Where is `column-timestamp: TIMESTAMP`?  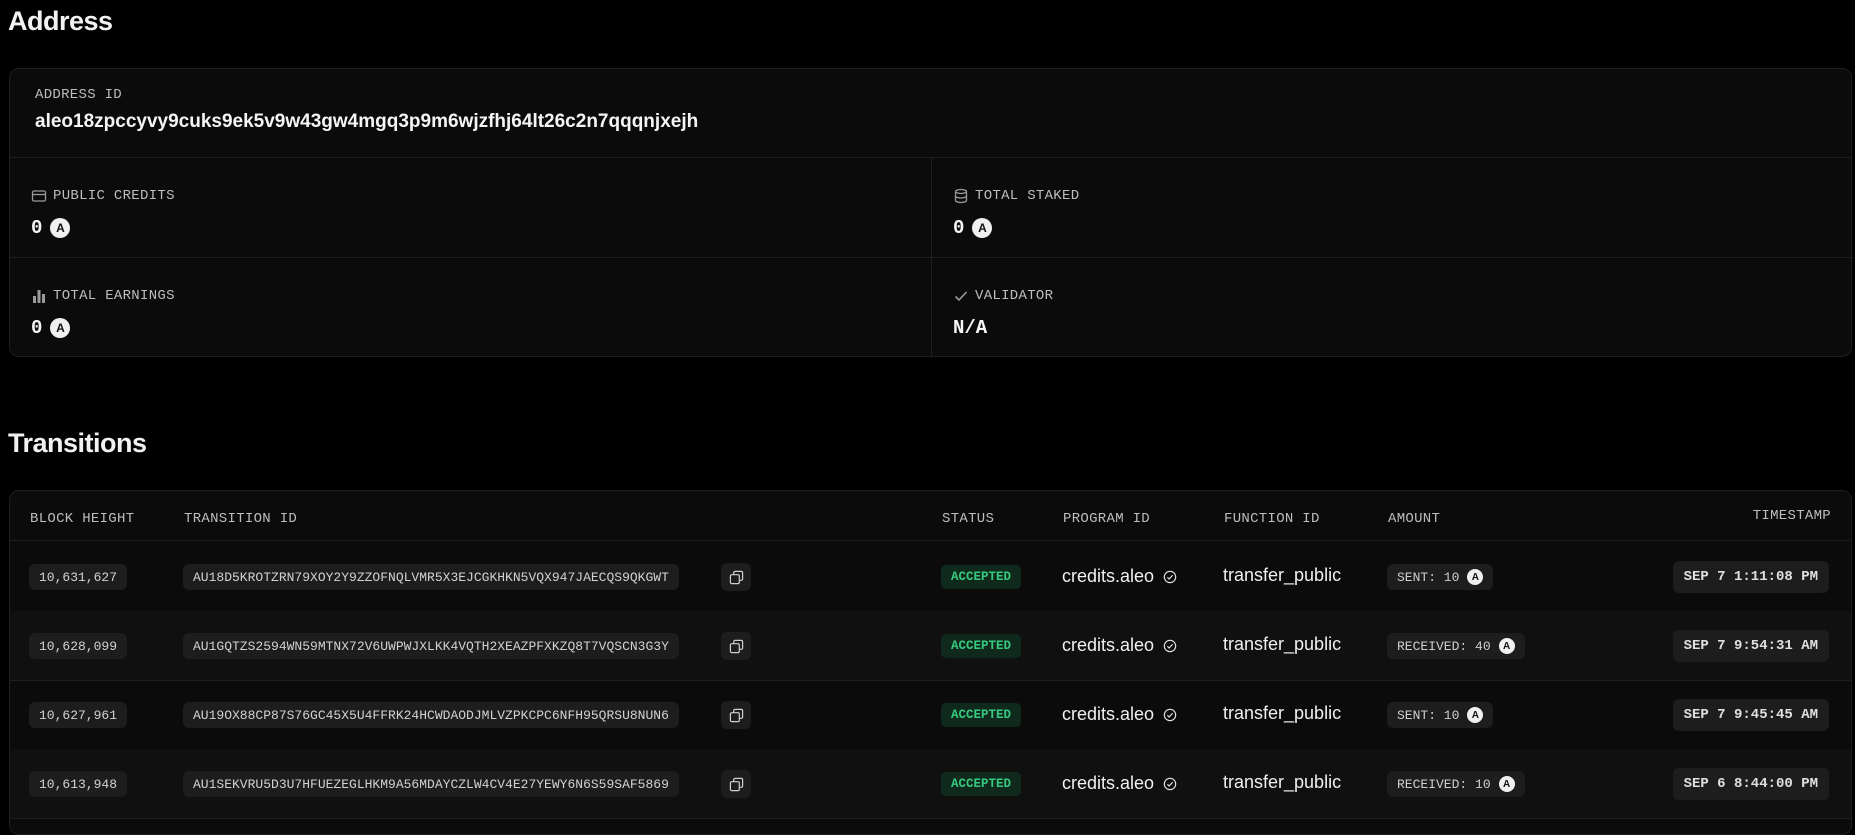 column-timestamp: TIMESTAMP is located at coordinates (1791, 516).